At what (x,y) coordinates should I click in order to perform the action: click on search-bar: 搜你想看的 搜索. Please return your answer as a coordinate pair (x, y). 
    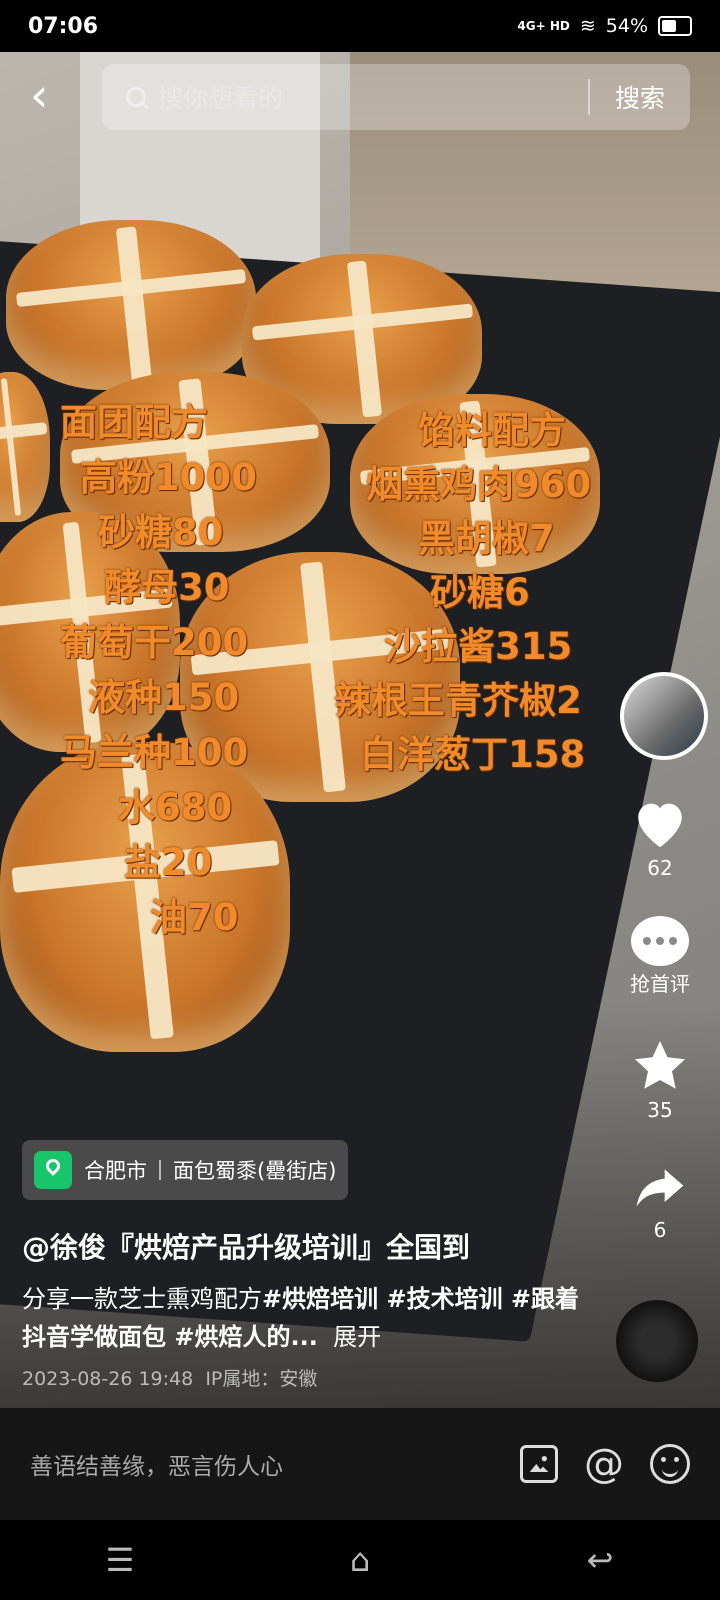
    Looking at the image, I should click on (396, 97).